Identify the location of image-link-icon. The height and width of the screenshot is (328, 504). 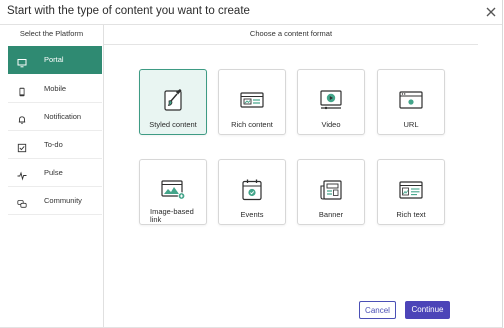
(173, 190).